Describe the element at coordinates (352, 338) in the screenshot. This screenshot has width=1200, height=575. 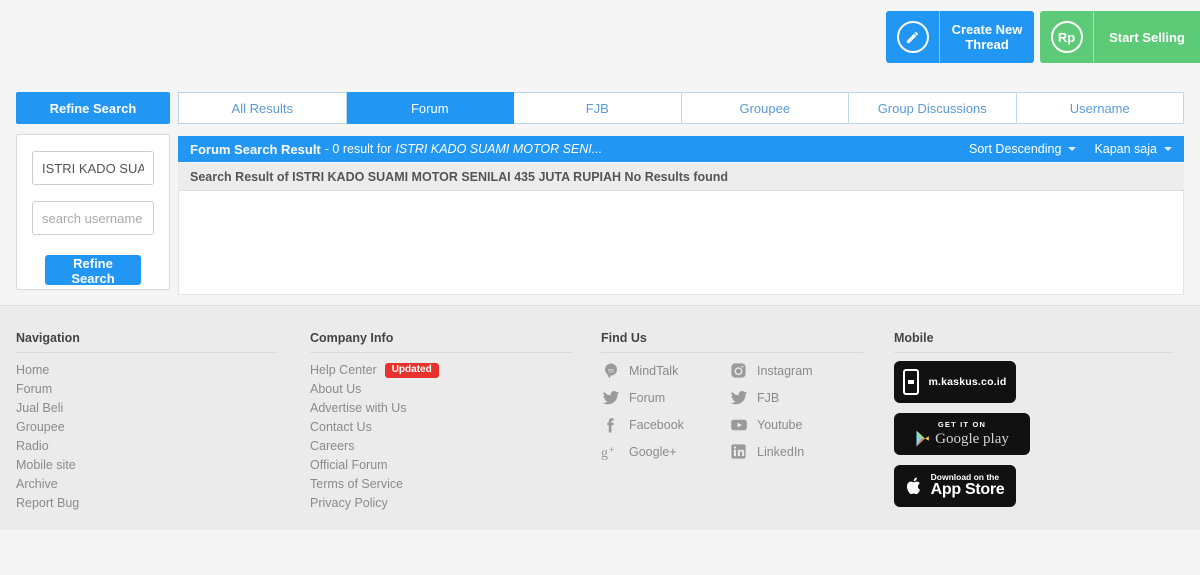
I see `footer-column-title: Company Info` at that location.